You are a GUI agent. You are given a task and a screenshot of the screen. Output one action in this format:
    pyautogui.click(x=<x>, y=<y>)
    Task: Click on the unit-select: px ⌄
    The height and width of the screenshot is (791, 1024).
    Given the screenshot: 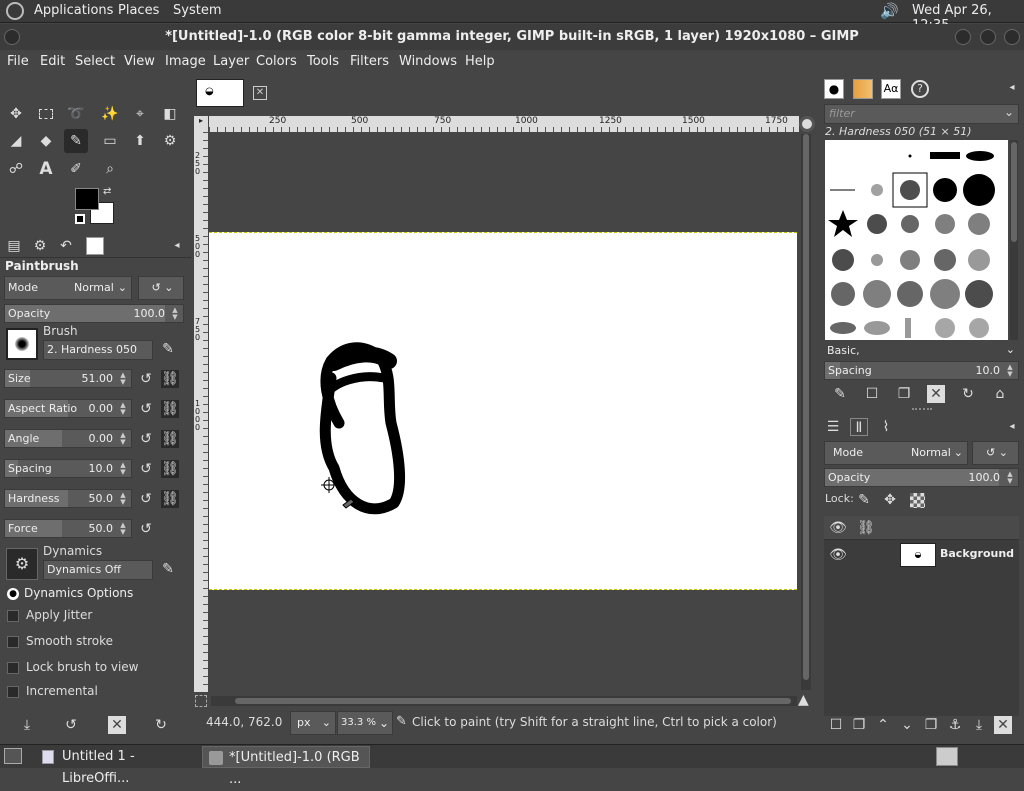 What is the action you would take?
    pyautogui.click(x=313, y=723)
    